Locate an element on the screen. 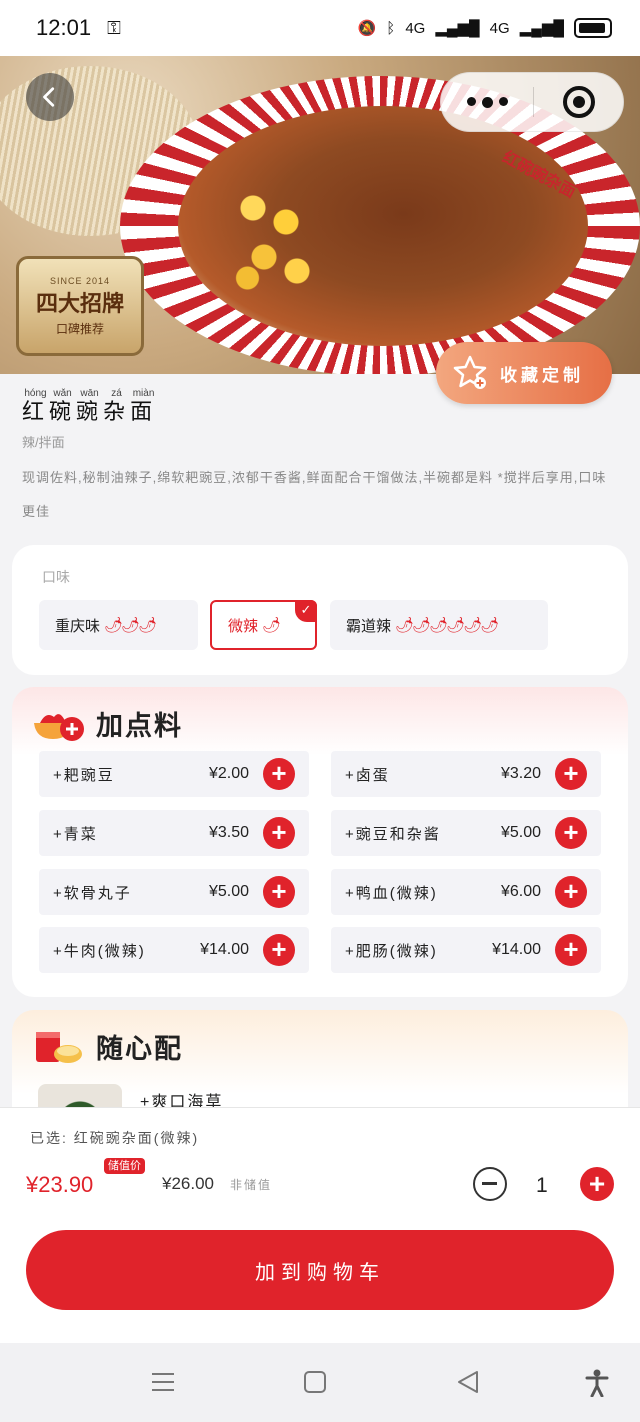 This screenshot has width=640, height=1422. selected-value: 红碗豌杂面(微辣) is located at coordinates (136, 1138).